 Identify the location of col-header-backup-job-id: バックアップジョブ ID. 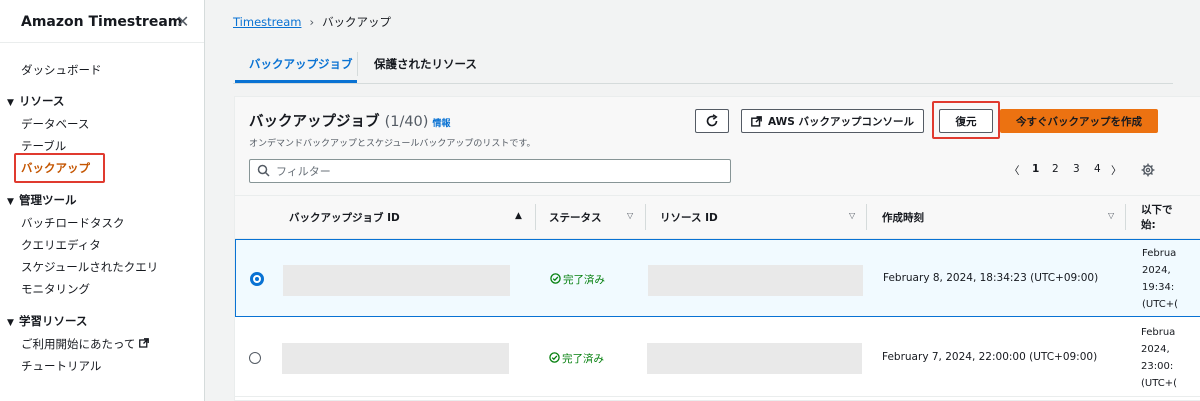
(344, 217).